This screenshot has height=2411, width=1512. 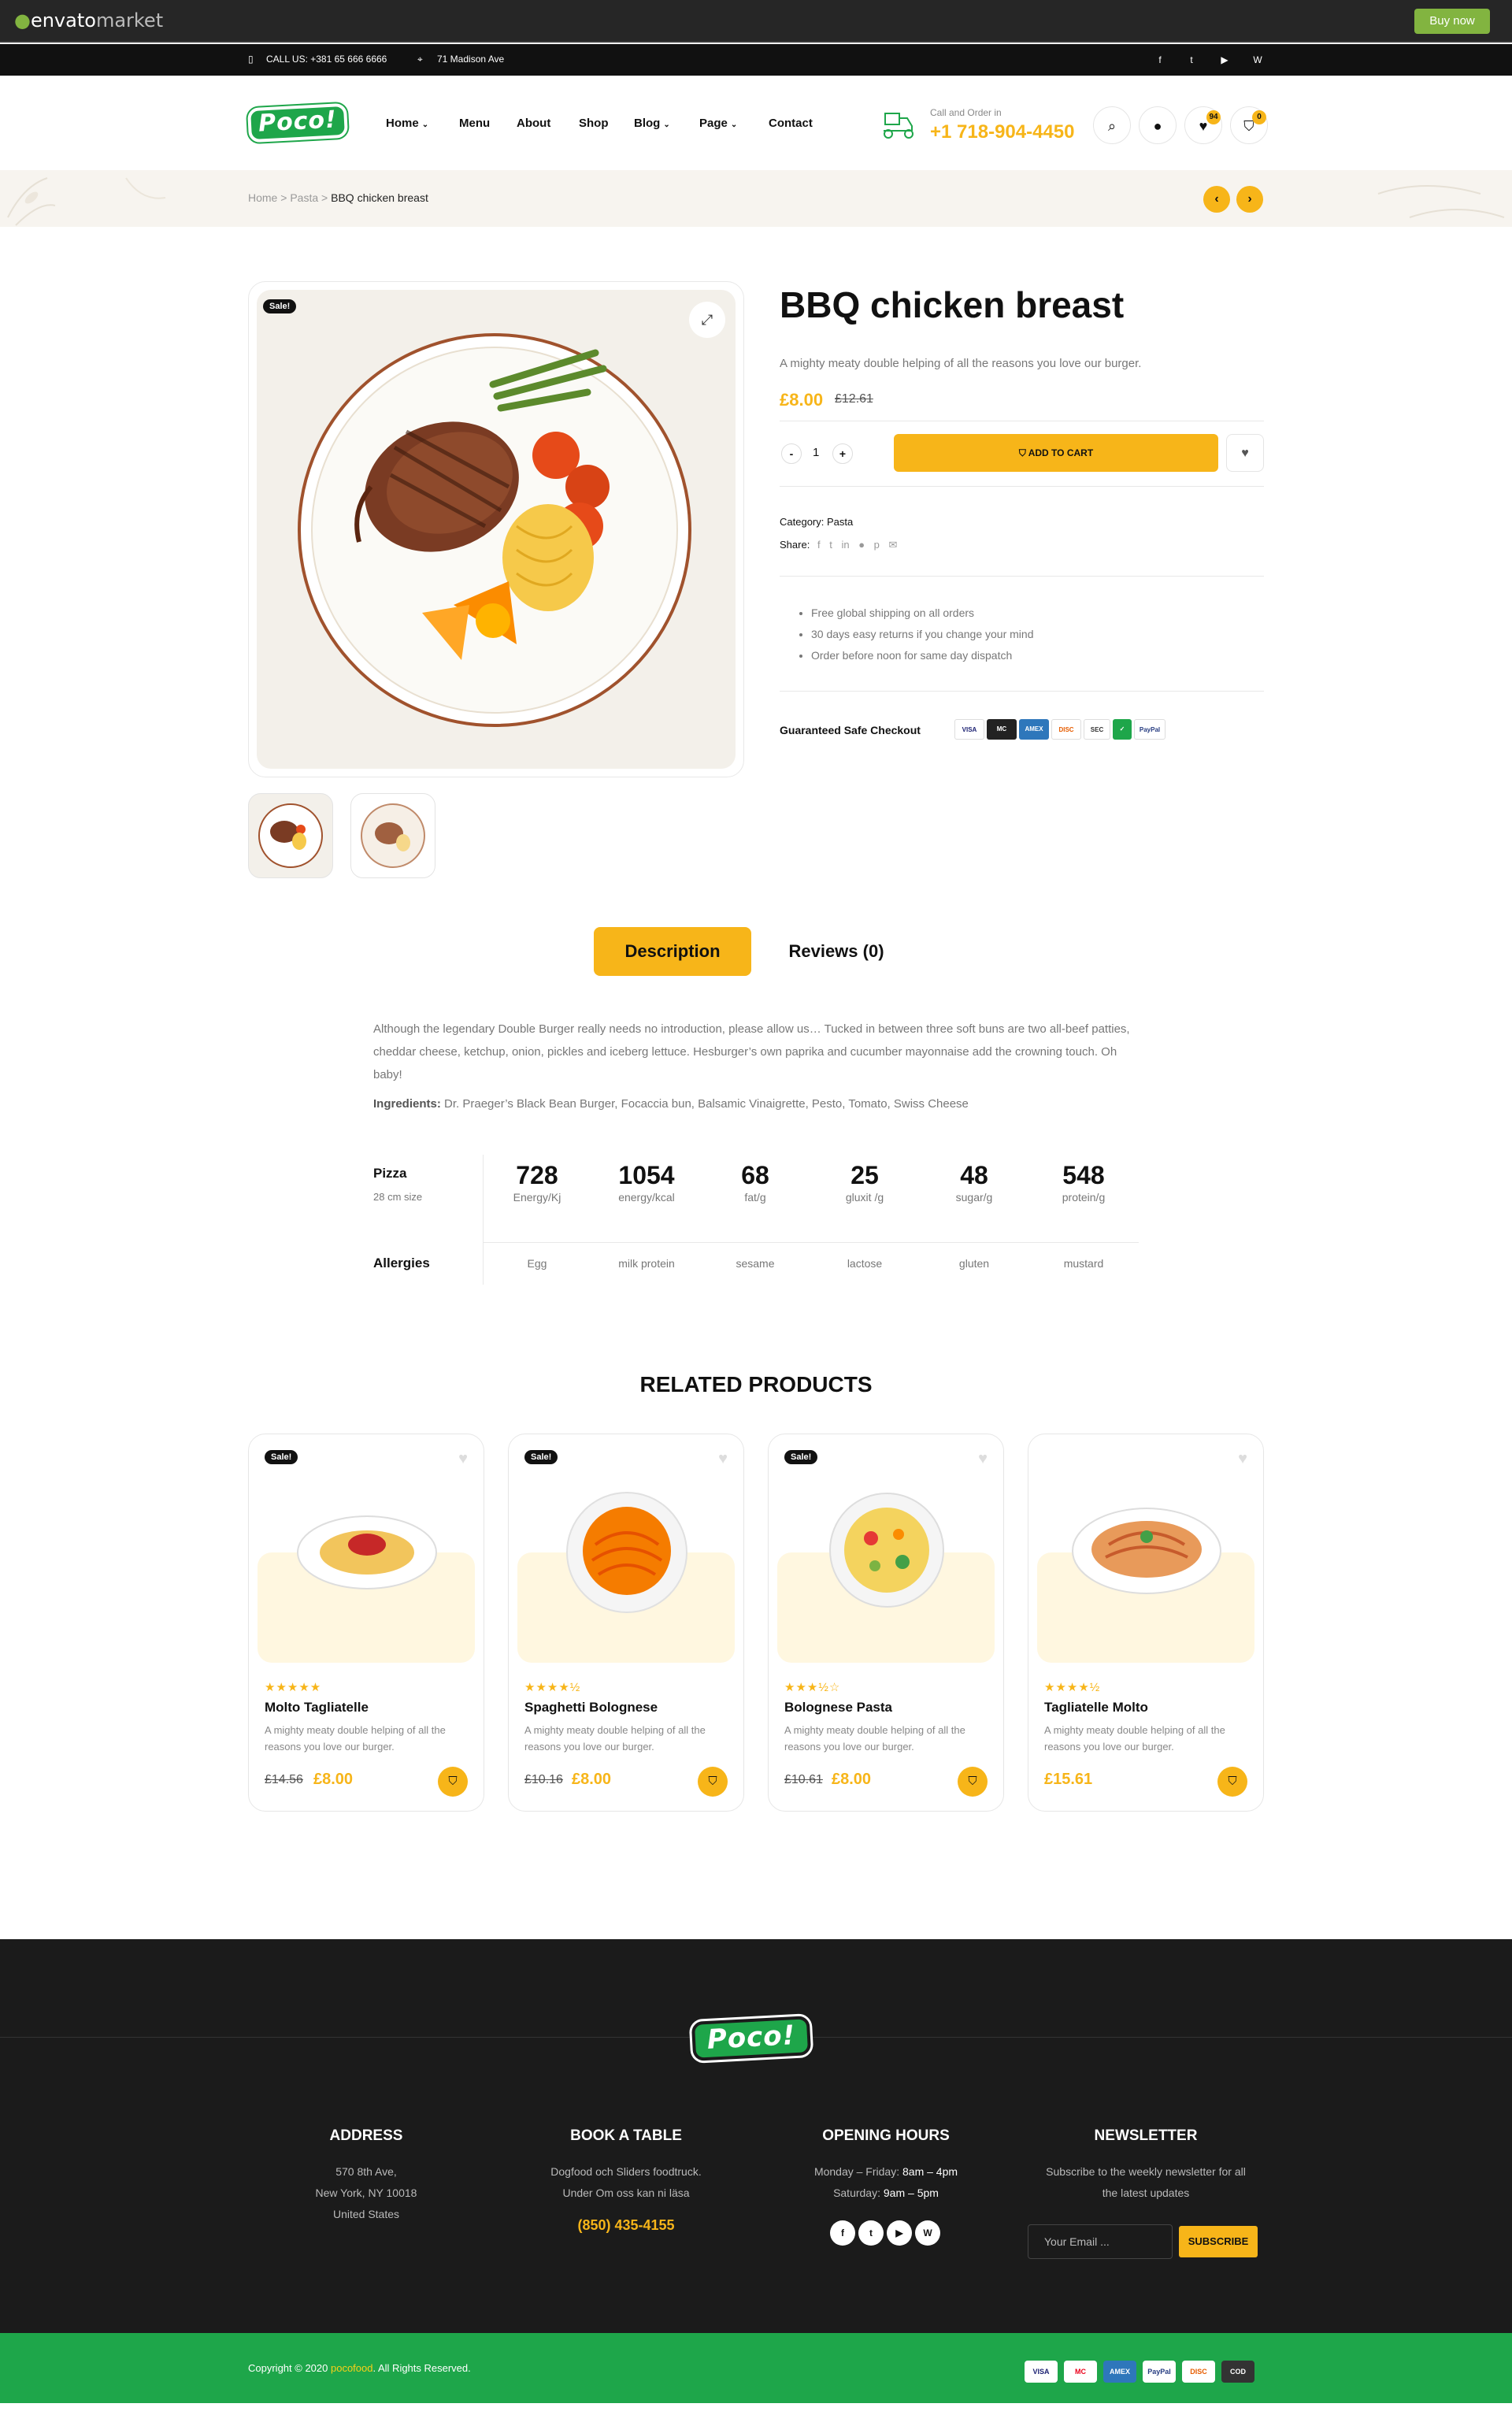 What do you see at coordinates (974, 1198) in the screenshot?
I see `nutrition-label: sugar/g` at bounding box center [974, 1198].